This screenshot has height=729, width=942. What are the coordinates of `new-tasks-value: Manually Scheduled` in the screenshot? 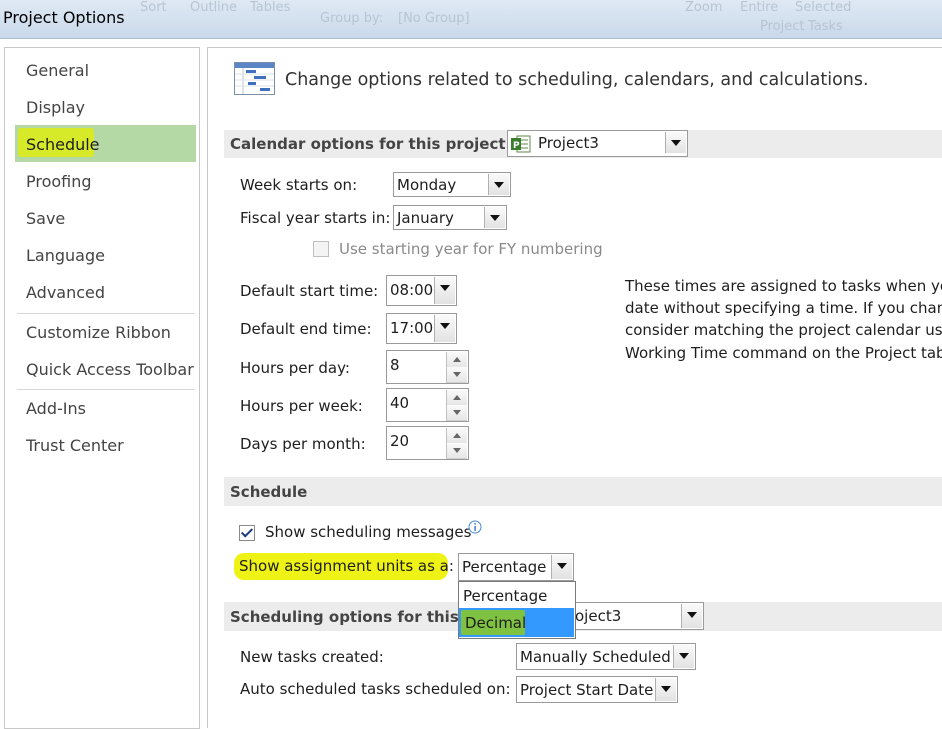 It's located at (595, 657).